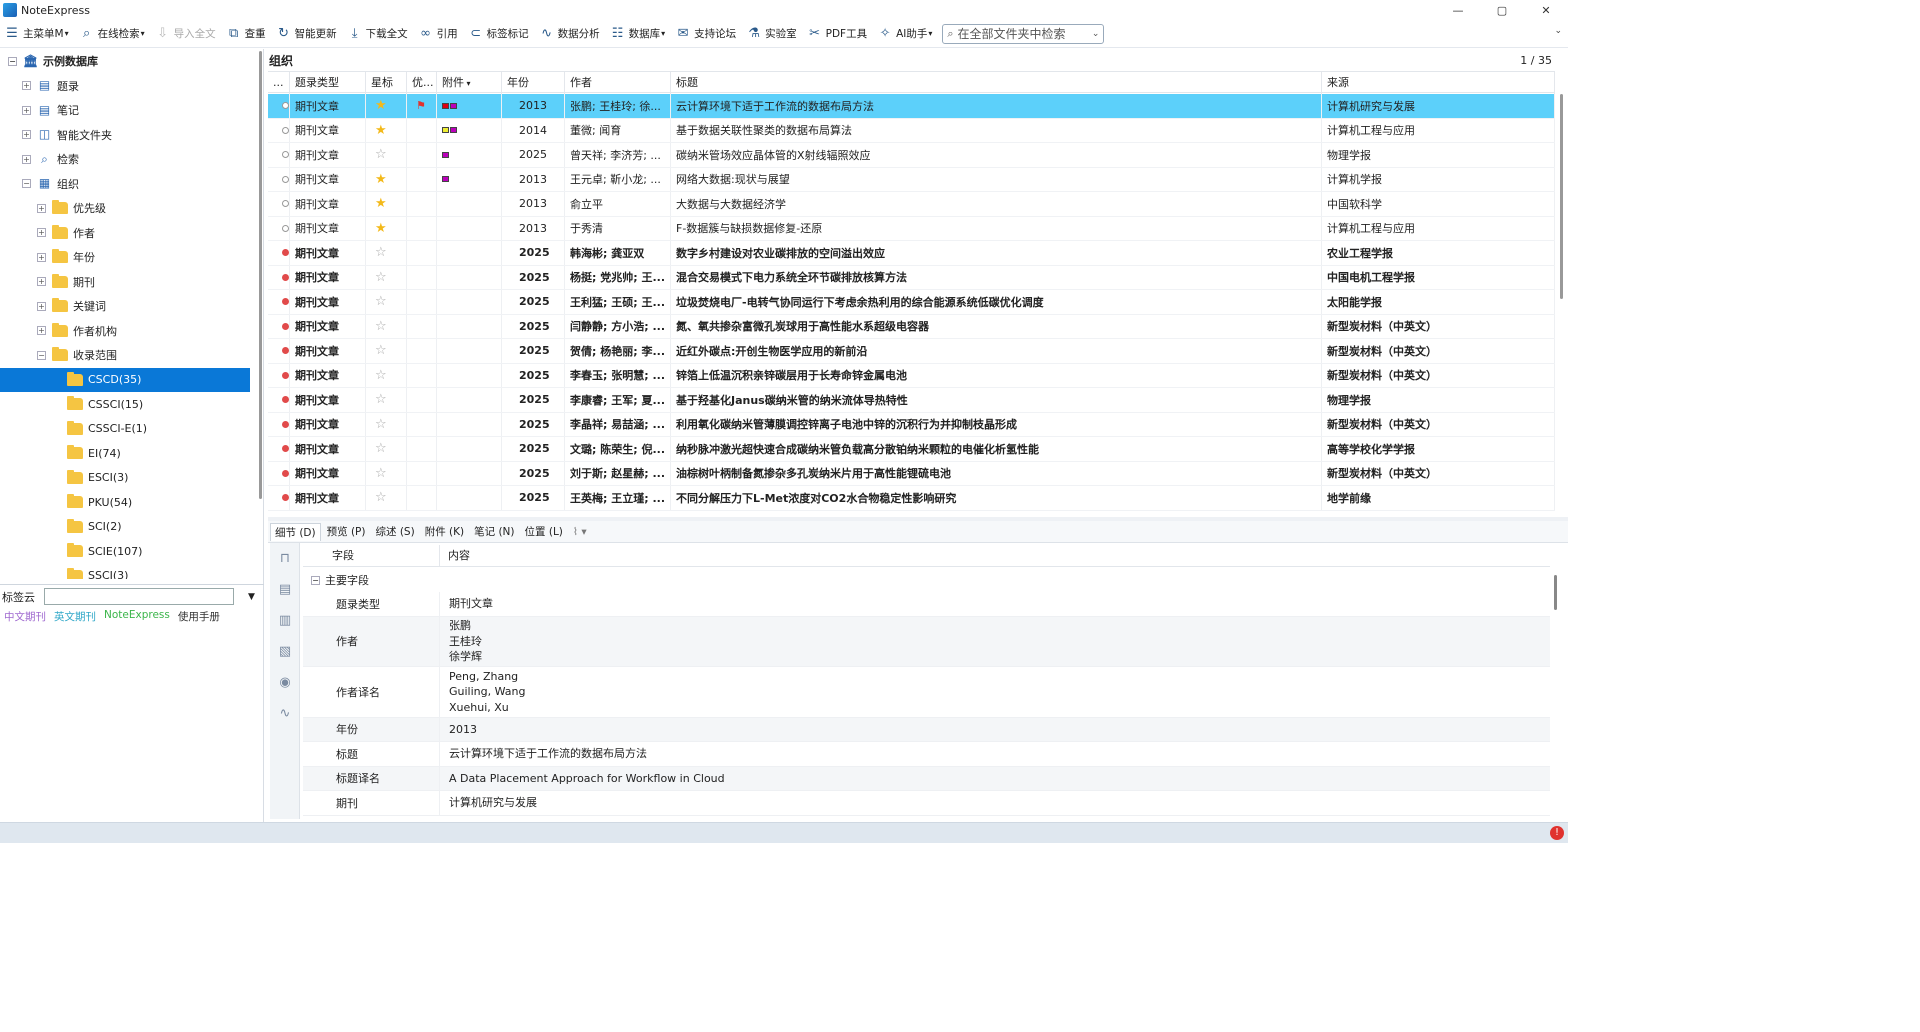 This screenshot has width=1920, height=1032. I want to click on column-header: 作者, so click(618, 83).